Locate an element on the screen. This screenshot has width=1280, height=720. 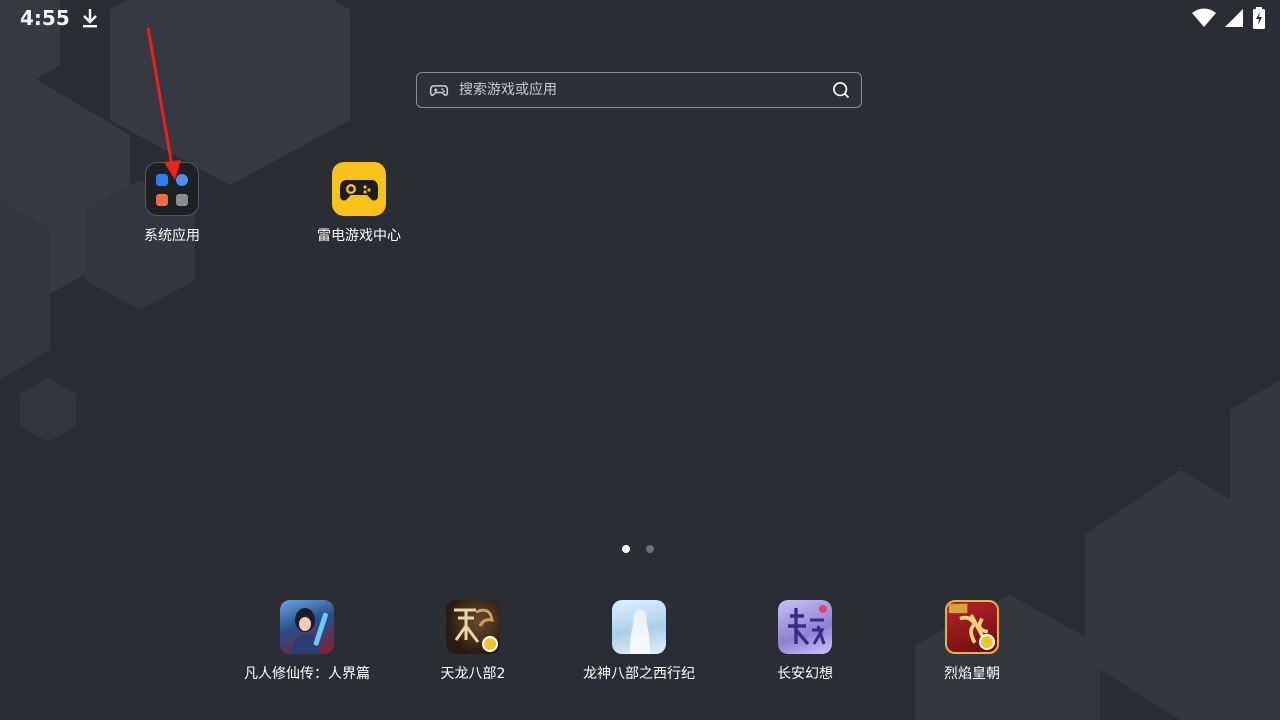
dock-app-fanren: 凡人修仙传：人界篇 is located at coordinates (307, 641).